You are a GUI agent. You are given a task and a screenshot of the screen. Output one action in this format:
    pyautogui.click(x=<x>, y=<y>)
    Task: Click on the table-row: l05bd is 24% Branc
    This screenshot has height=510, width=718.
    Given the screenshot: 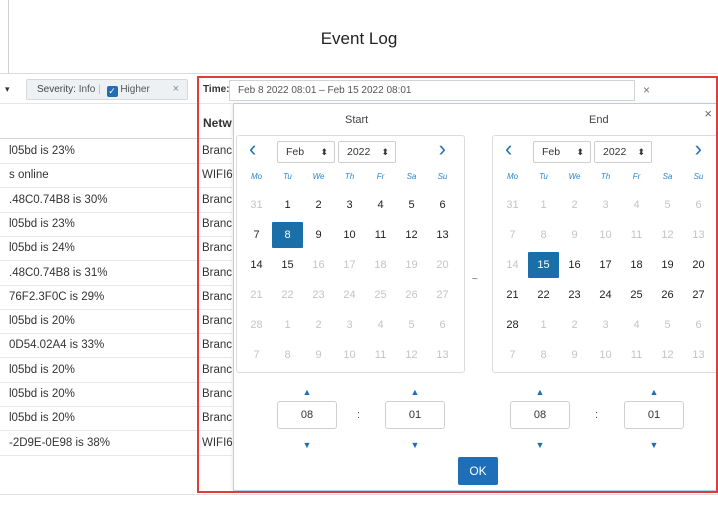 What is the action you would take?
    pyautogui.click(x=116, y=249)
    